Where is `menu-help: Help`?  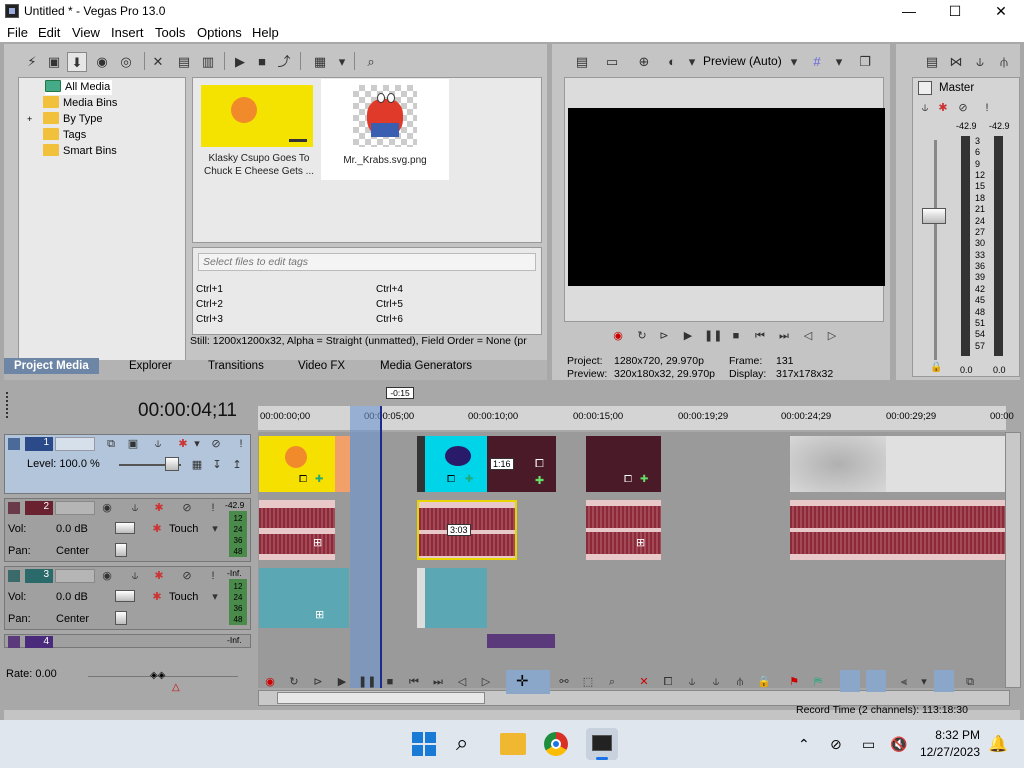 menu-help: Help is located at coordinates (265, 32).